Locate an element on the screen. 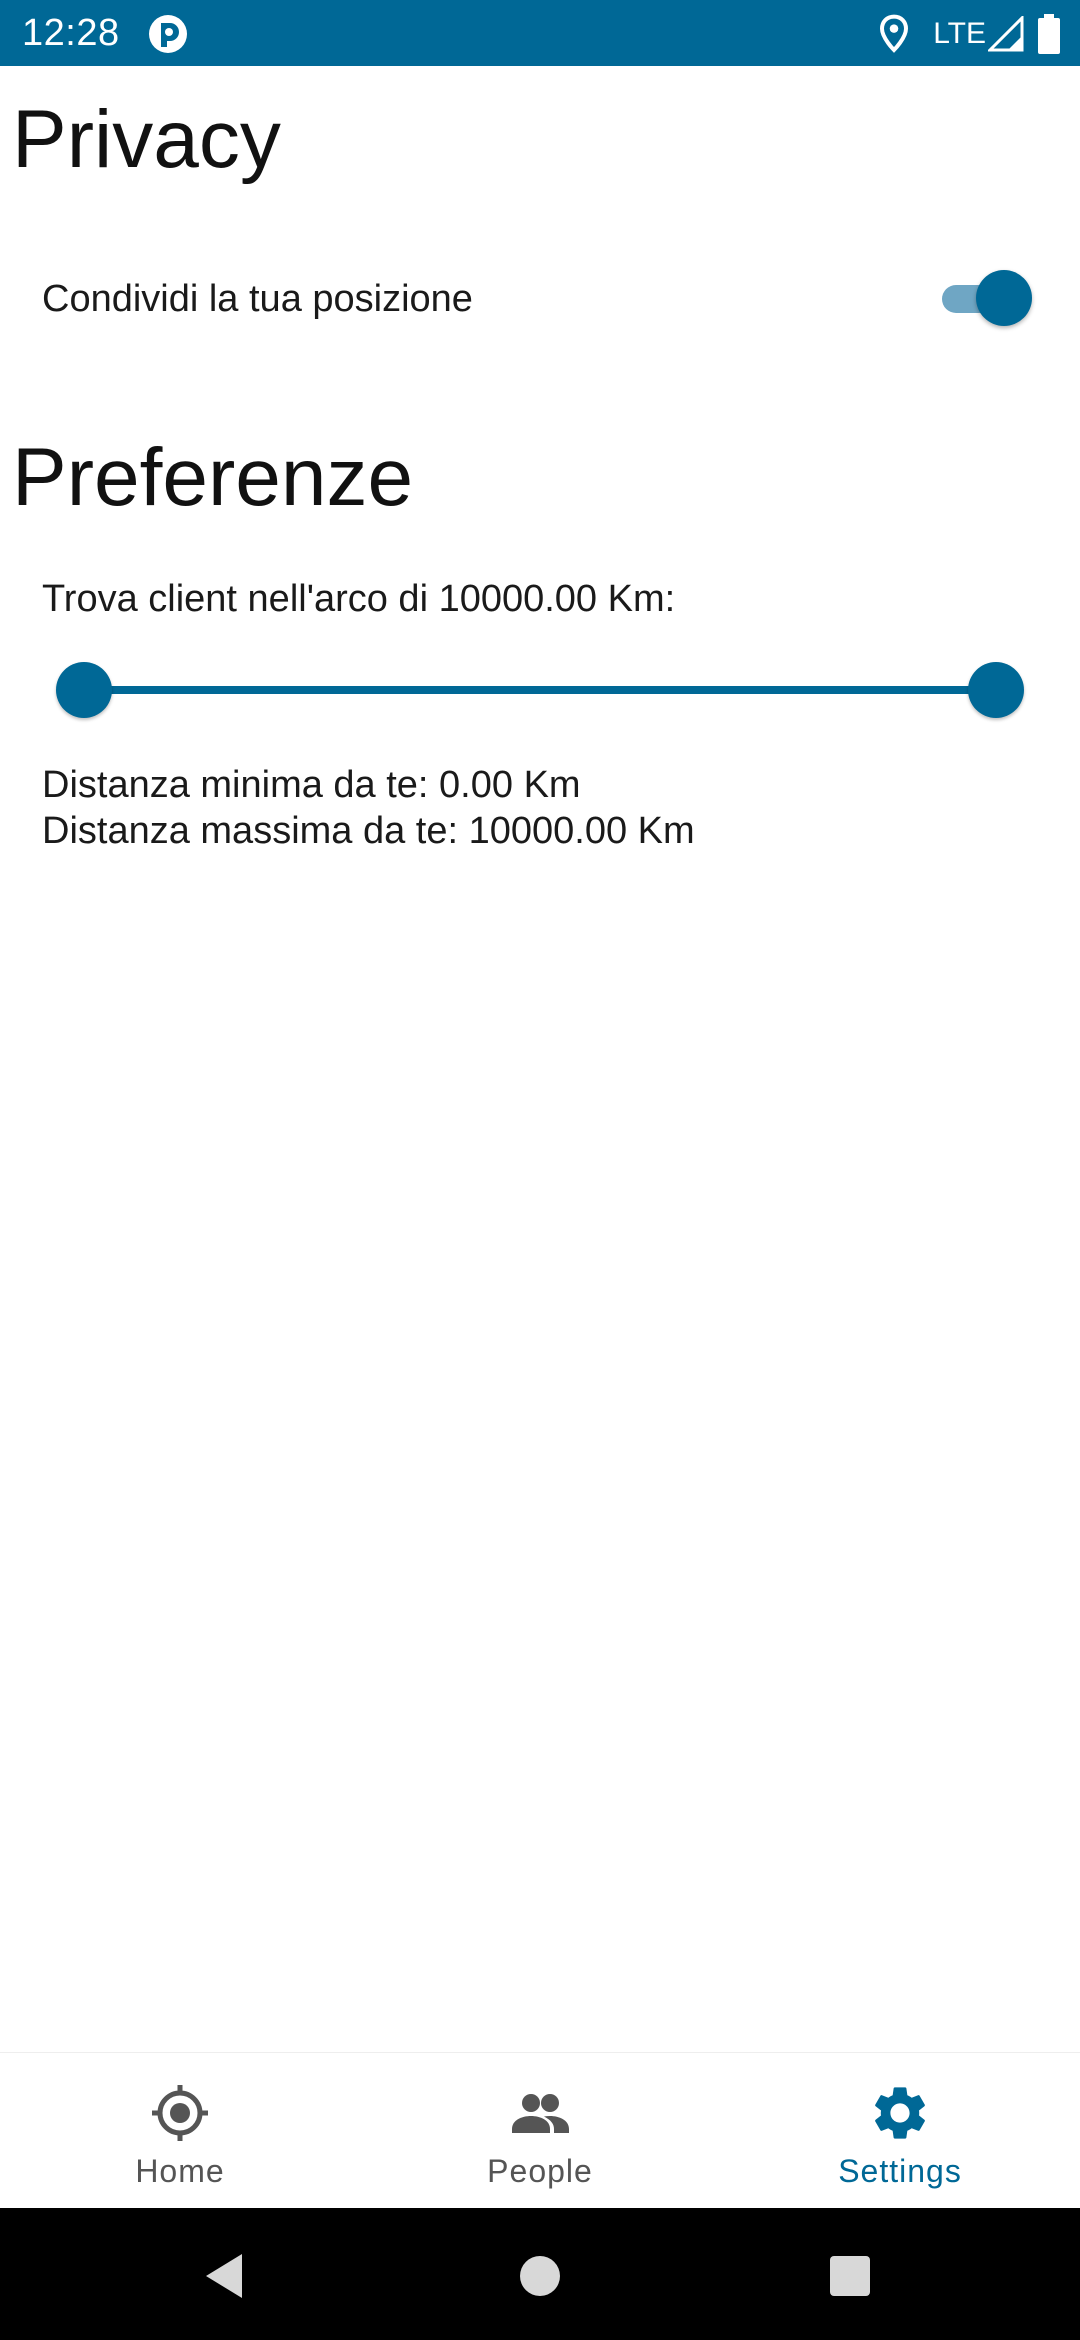  nav-label-home: Home is located at coordinates (180, 2171).